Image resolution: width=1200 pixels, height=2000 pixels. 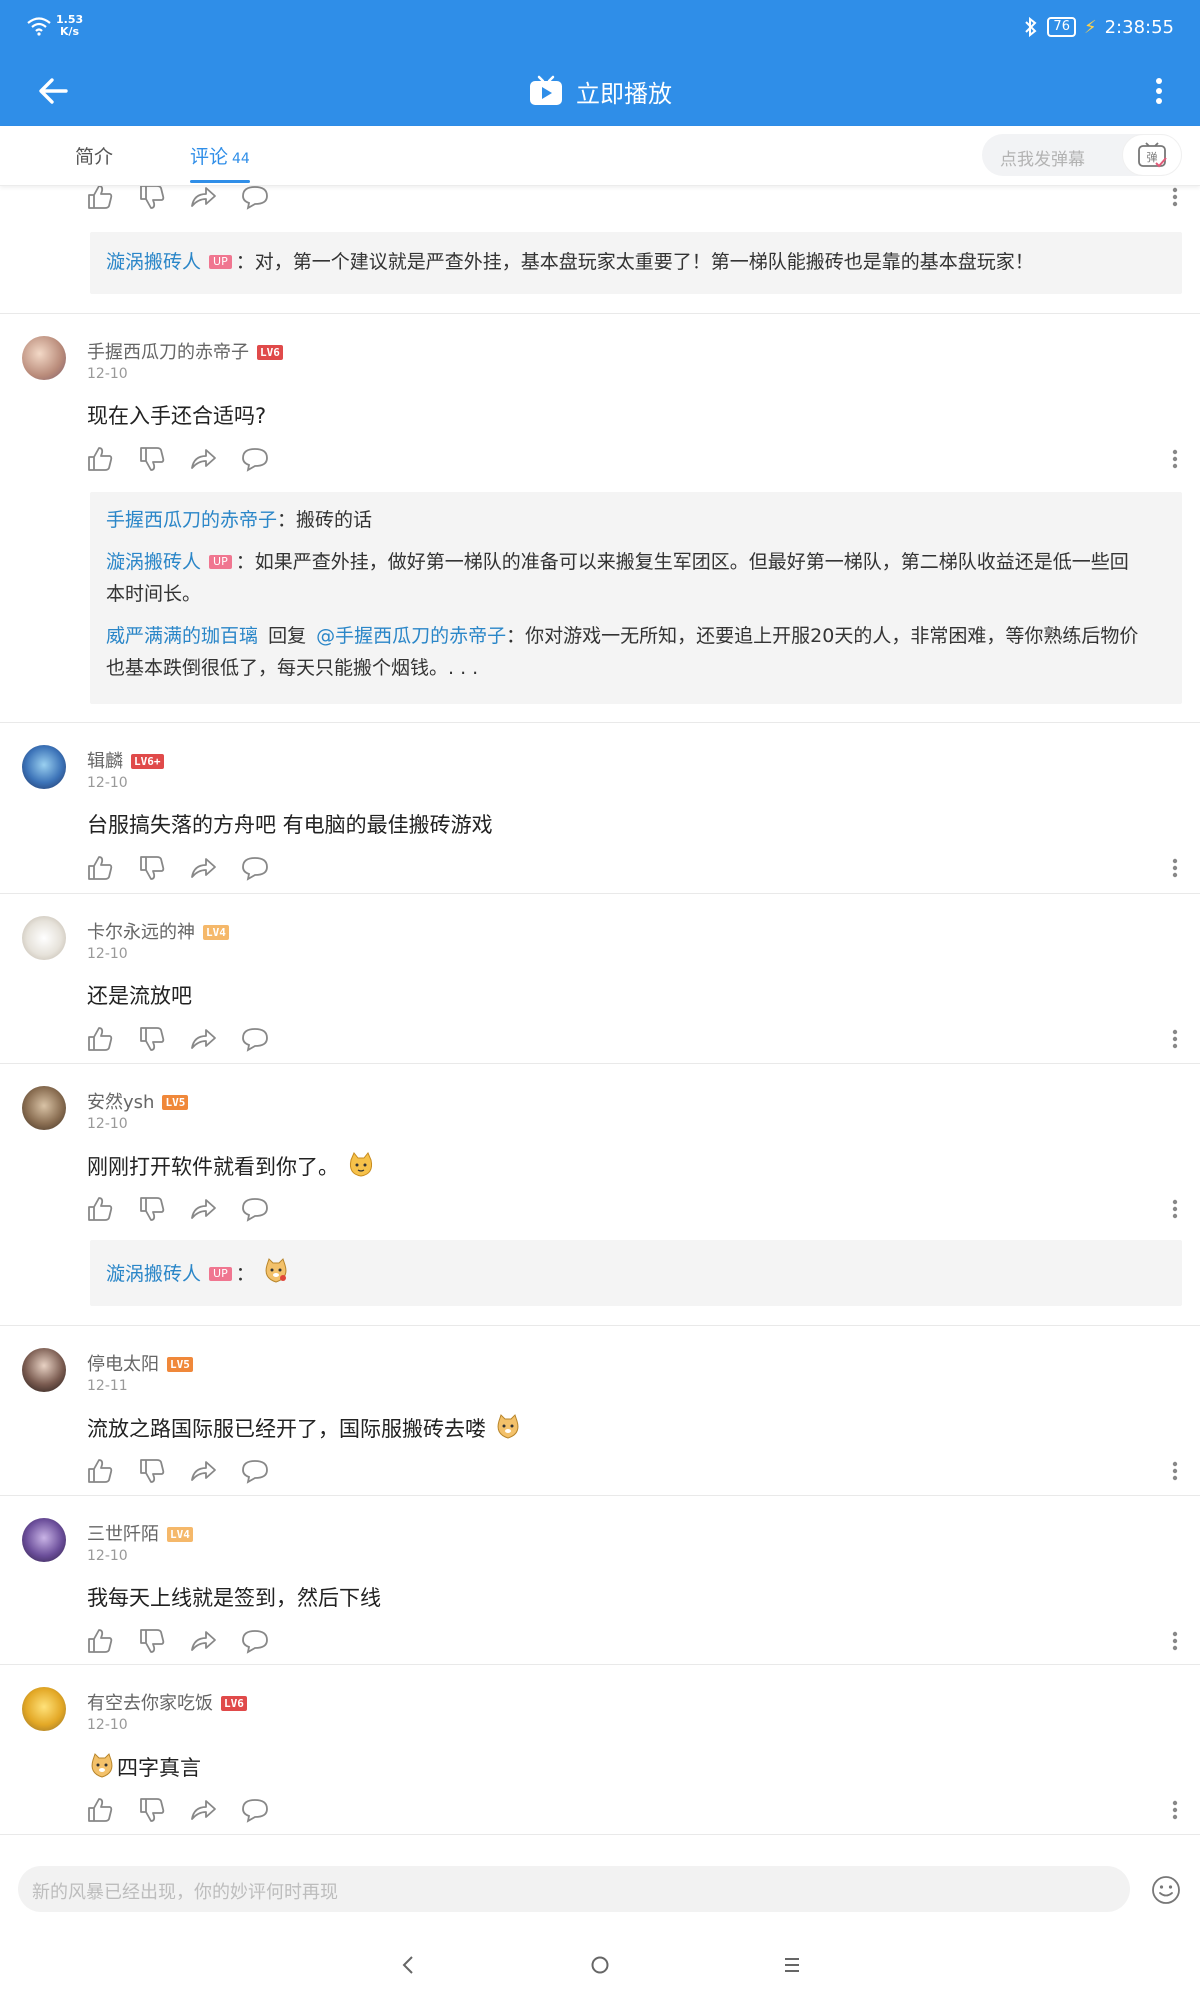 What do you see at coordinates (125, 760) in the screenshot?
I see `comment-username: 辑麟 LV6+` at bounding box center [125, 760].